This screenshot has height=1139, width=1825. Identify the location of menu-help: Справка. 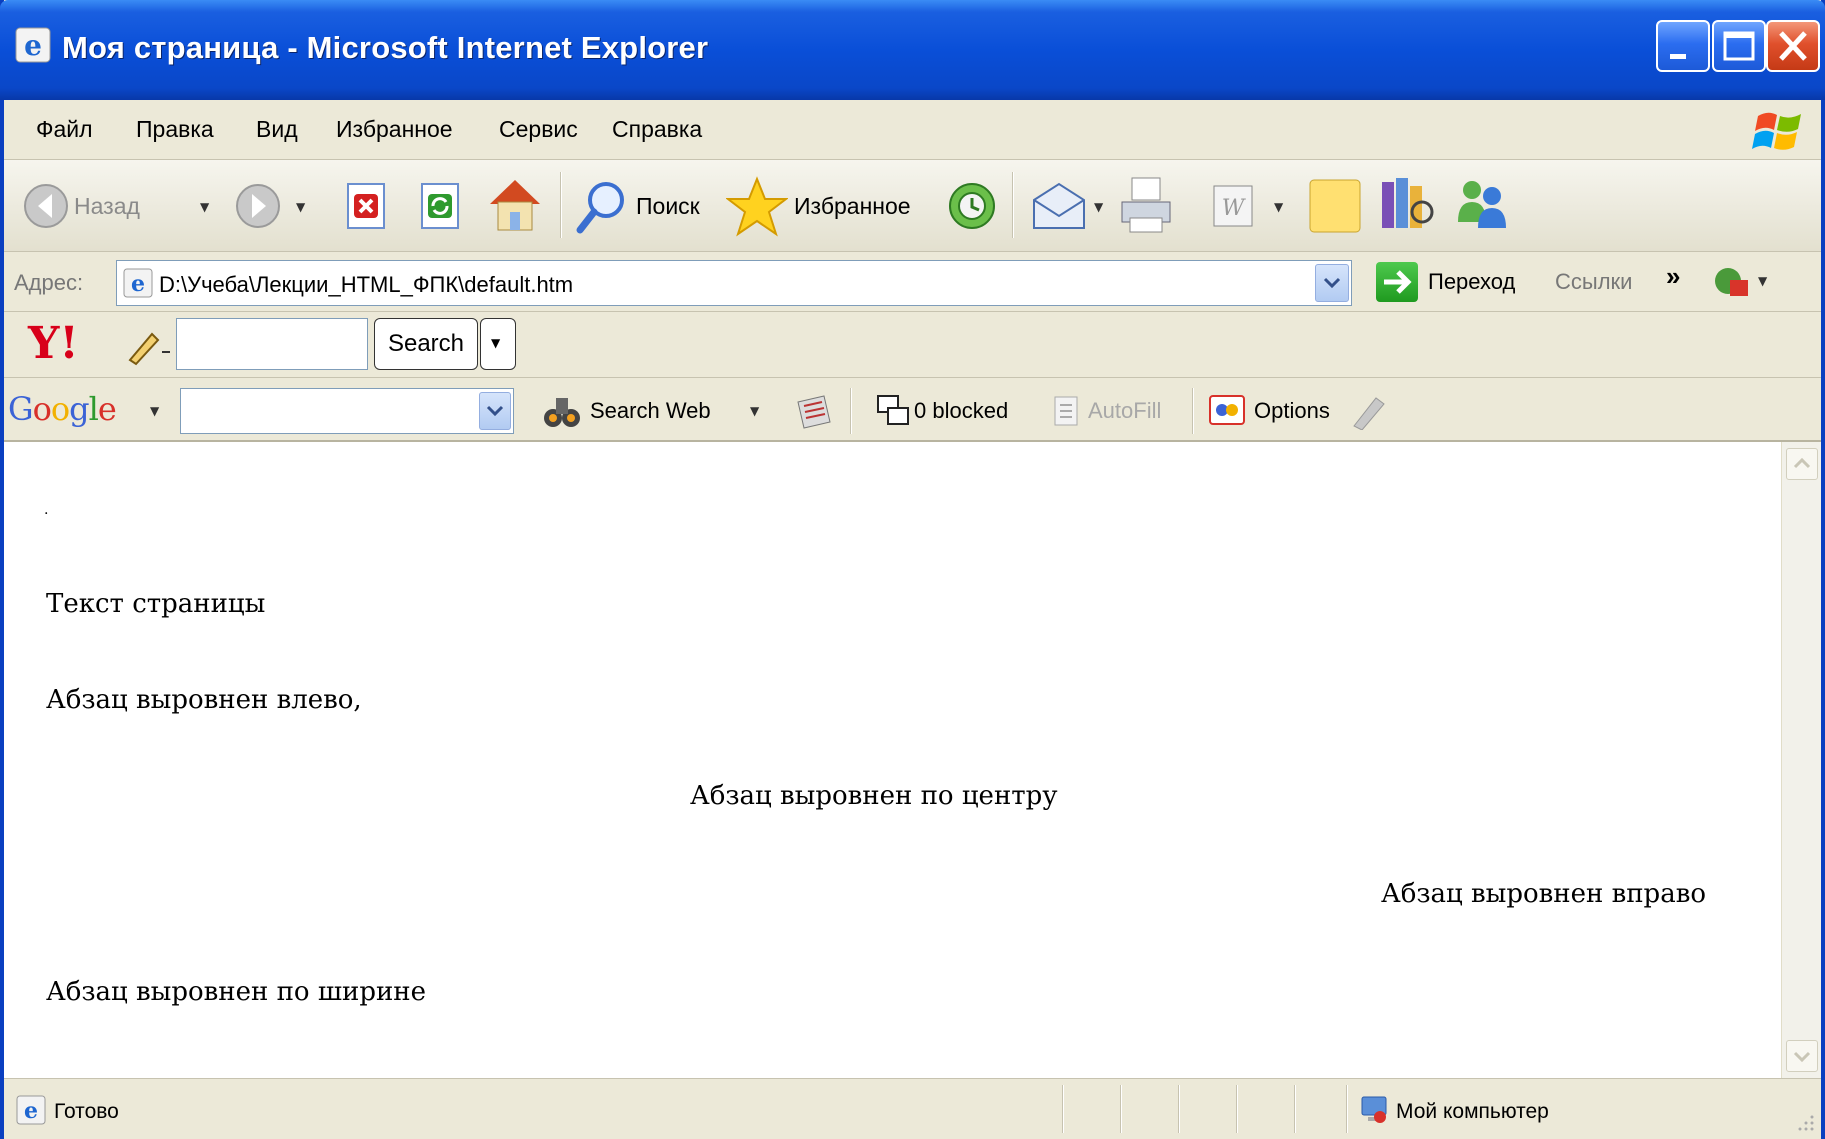
(657, 129).